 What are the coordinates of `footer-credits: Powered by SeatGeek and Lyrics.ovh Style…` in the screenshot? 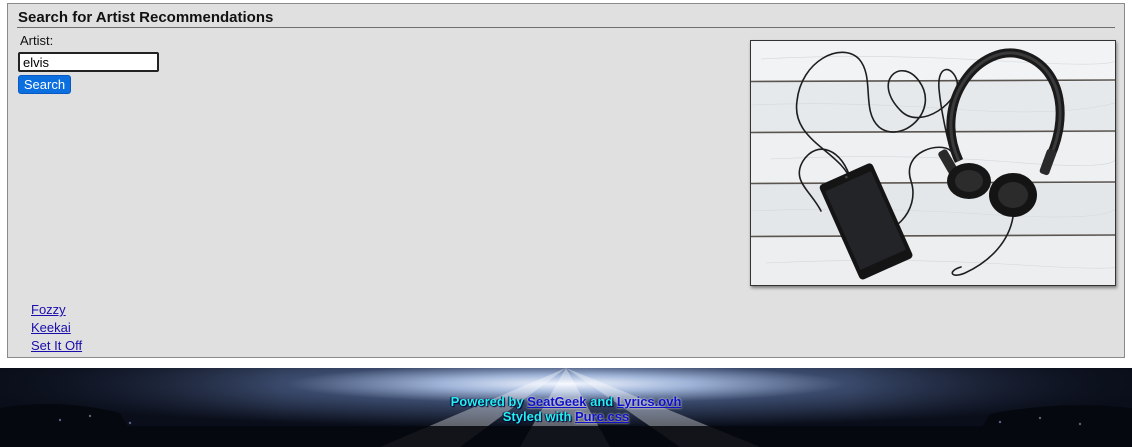 It's located at (566, 409).